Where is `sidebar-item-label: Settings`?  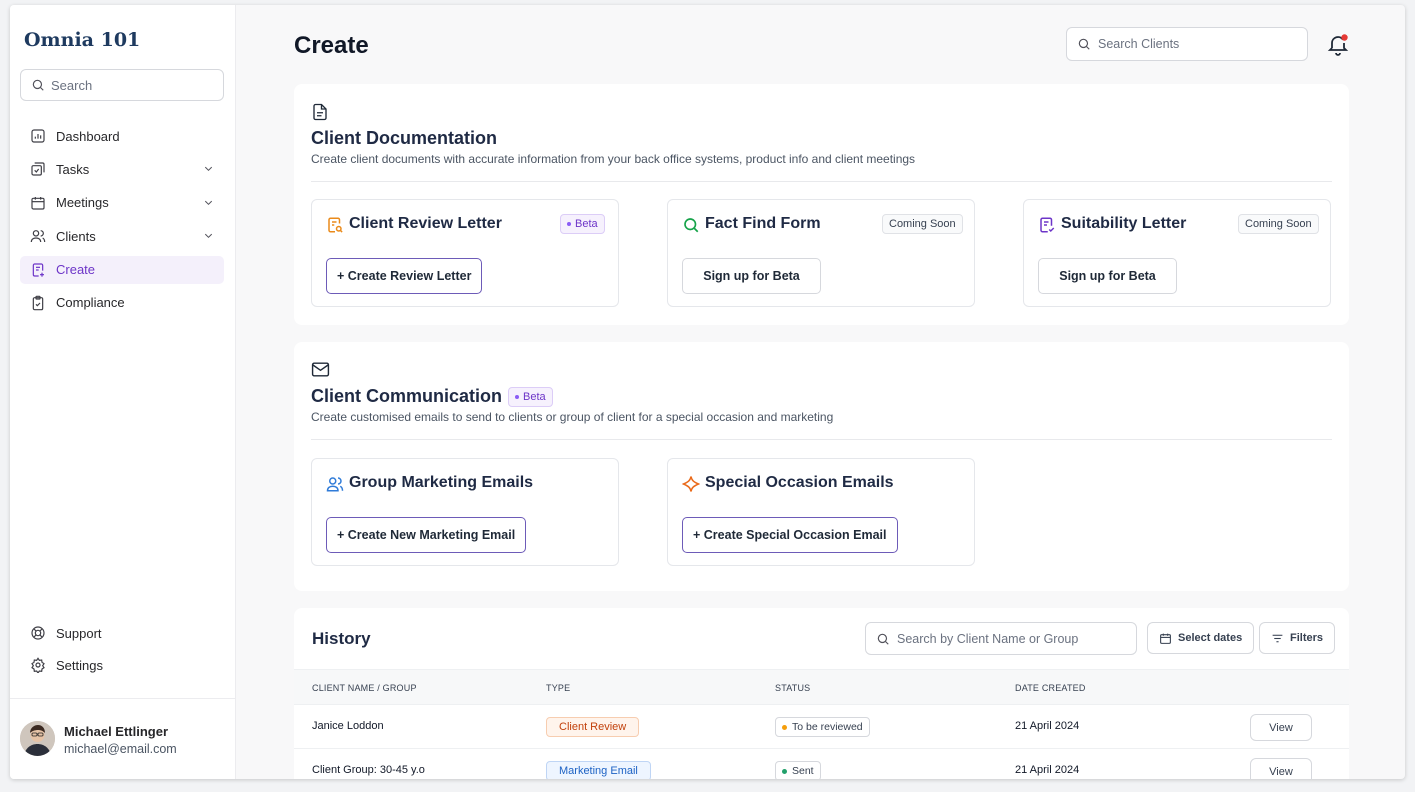
sidebar-item-label: Settings is located at coordinates (79, 665).